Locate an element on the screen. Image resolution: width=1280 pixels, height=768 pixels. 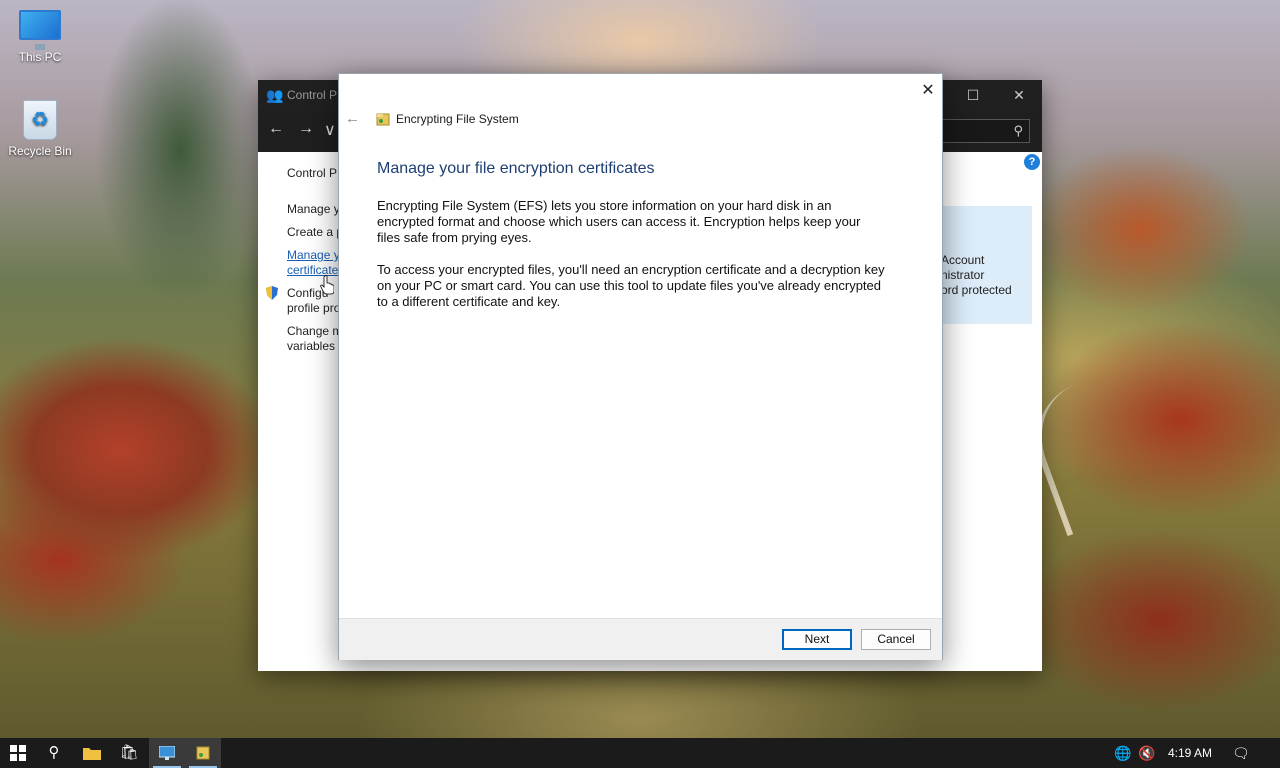
maximize-button: ☐ is located at coordinates (973, 95).